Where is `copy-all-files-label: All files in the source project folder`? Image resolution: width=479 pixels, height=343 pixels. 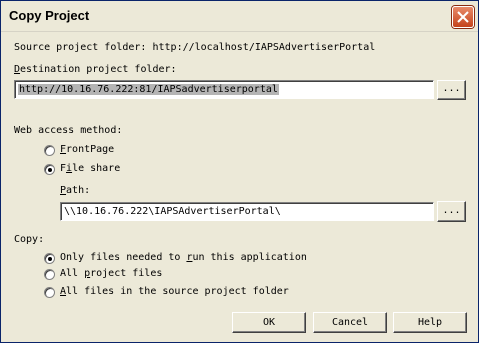
copy-all-files-label: All files in the source project folder is located at coordinates (174, 291).